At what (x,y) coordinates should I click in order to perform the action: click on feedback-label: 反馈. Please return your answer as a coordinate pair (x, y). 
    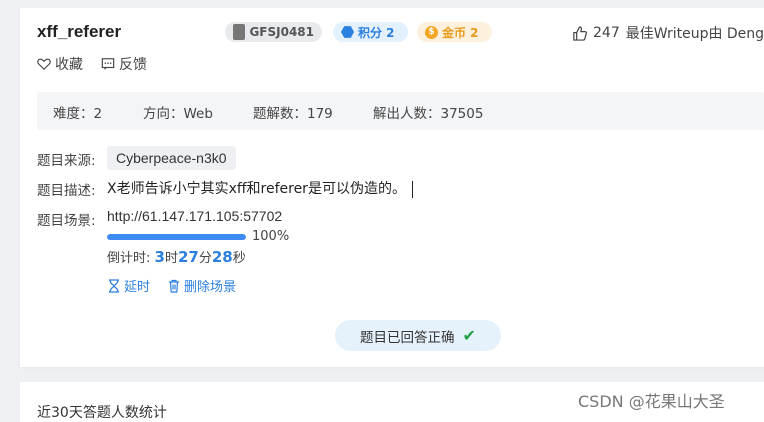
    Looking at the image, I should click on (133, 65).